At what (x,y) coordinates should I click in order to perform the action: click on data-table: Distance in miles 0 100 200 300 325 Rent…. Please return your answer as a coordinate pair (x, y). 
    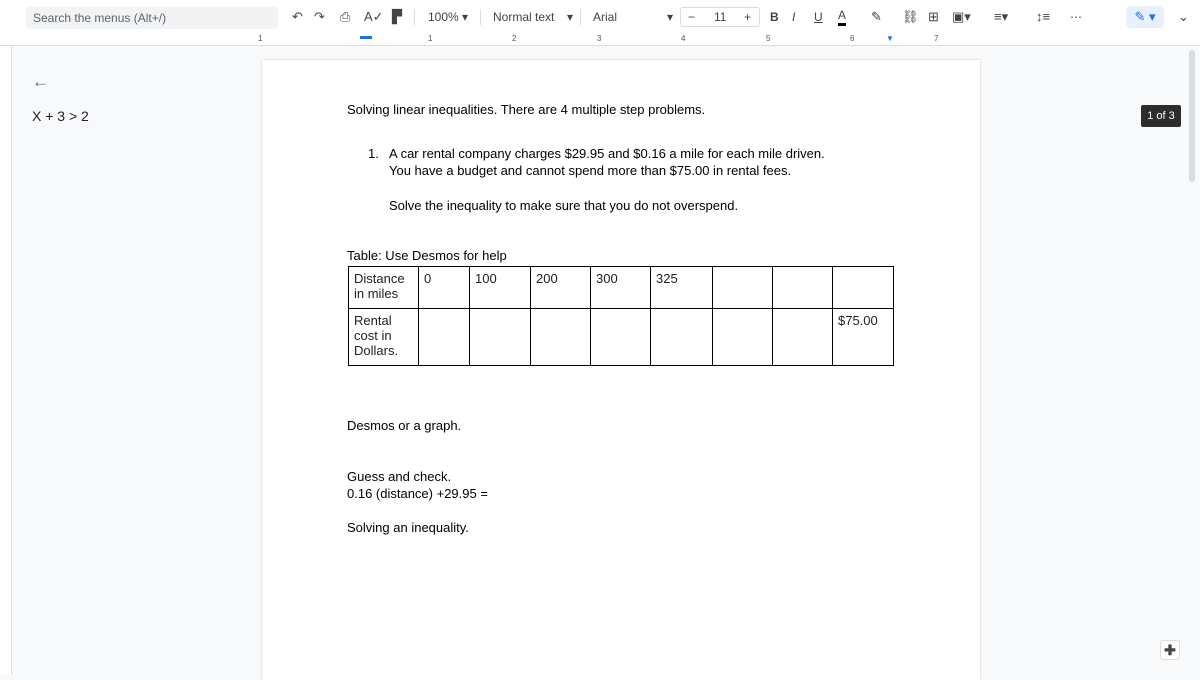
    Looking at the image, I should click on (621, 316).